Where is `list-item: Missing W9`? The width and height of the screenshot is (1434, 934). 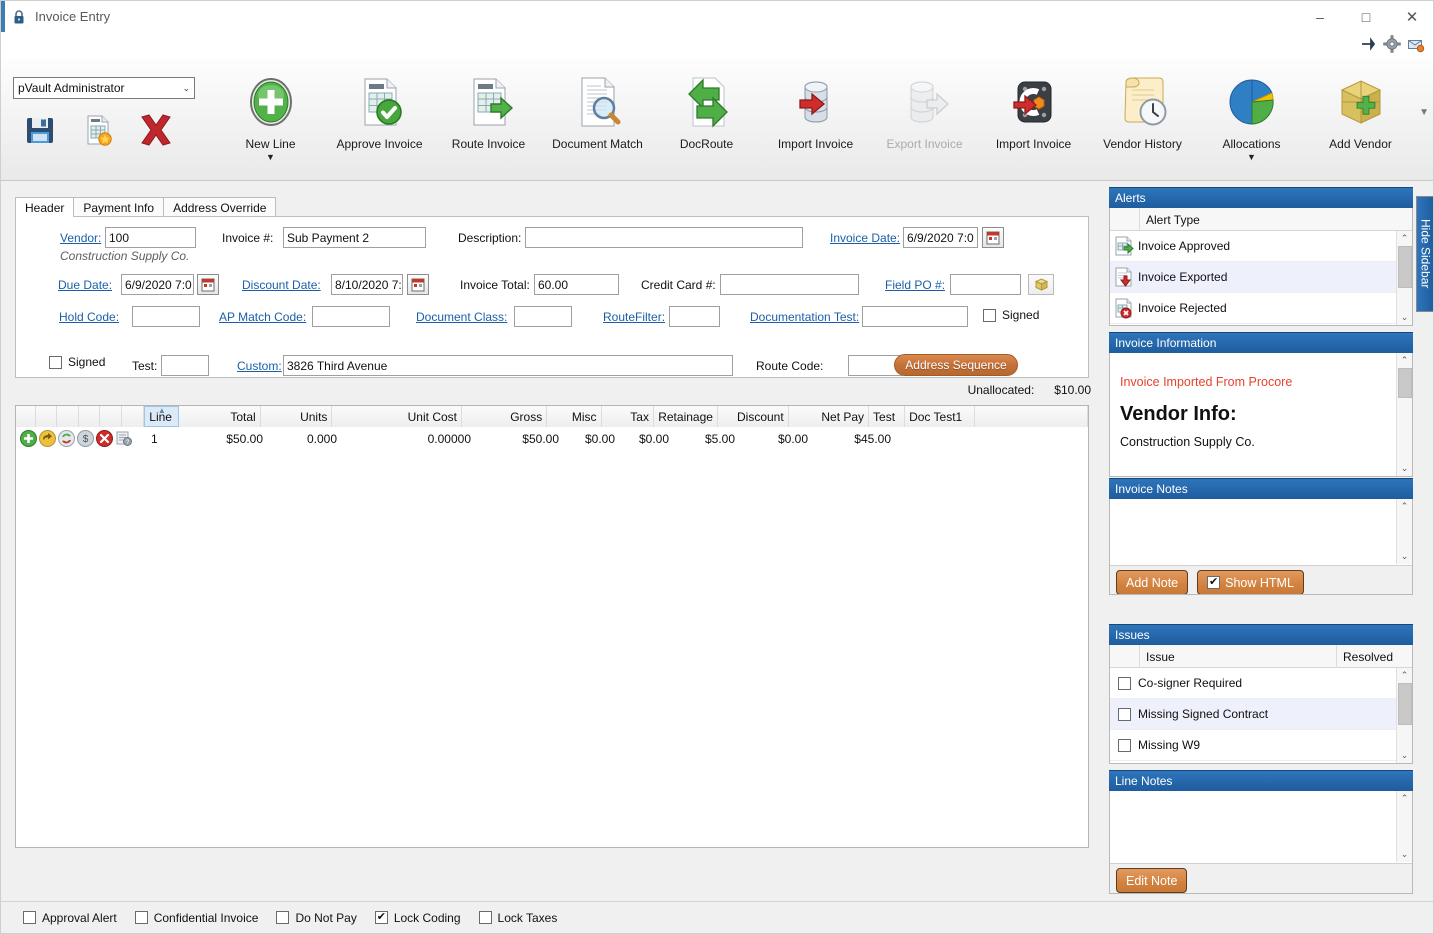 list-item: Missing W9 is located at coordinates (1261, 745).